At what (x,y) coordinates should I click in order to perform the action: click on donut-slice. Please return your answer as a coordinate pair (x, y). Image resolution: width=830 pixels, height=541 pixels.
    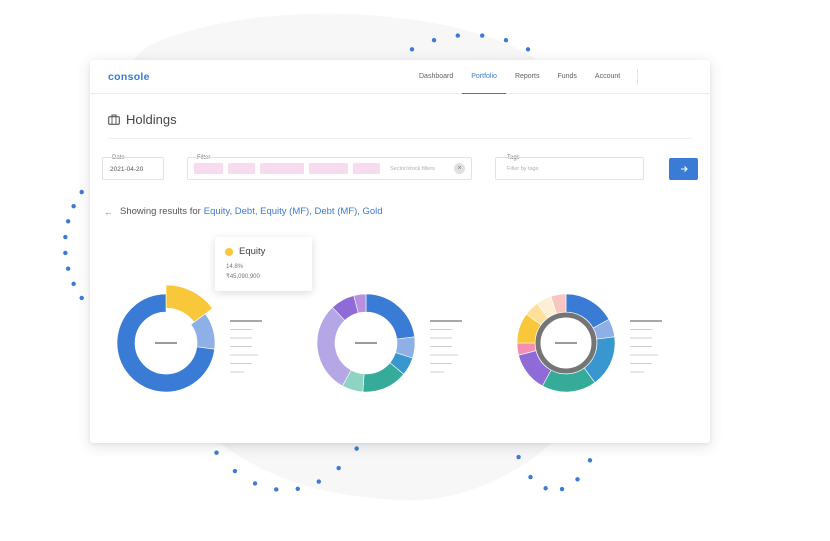
    Looking at the image, I should click on (390, 316).